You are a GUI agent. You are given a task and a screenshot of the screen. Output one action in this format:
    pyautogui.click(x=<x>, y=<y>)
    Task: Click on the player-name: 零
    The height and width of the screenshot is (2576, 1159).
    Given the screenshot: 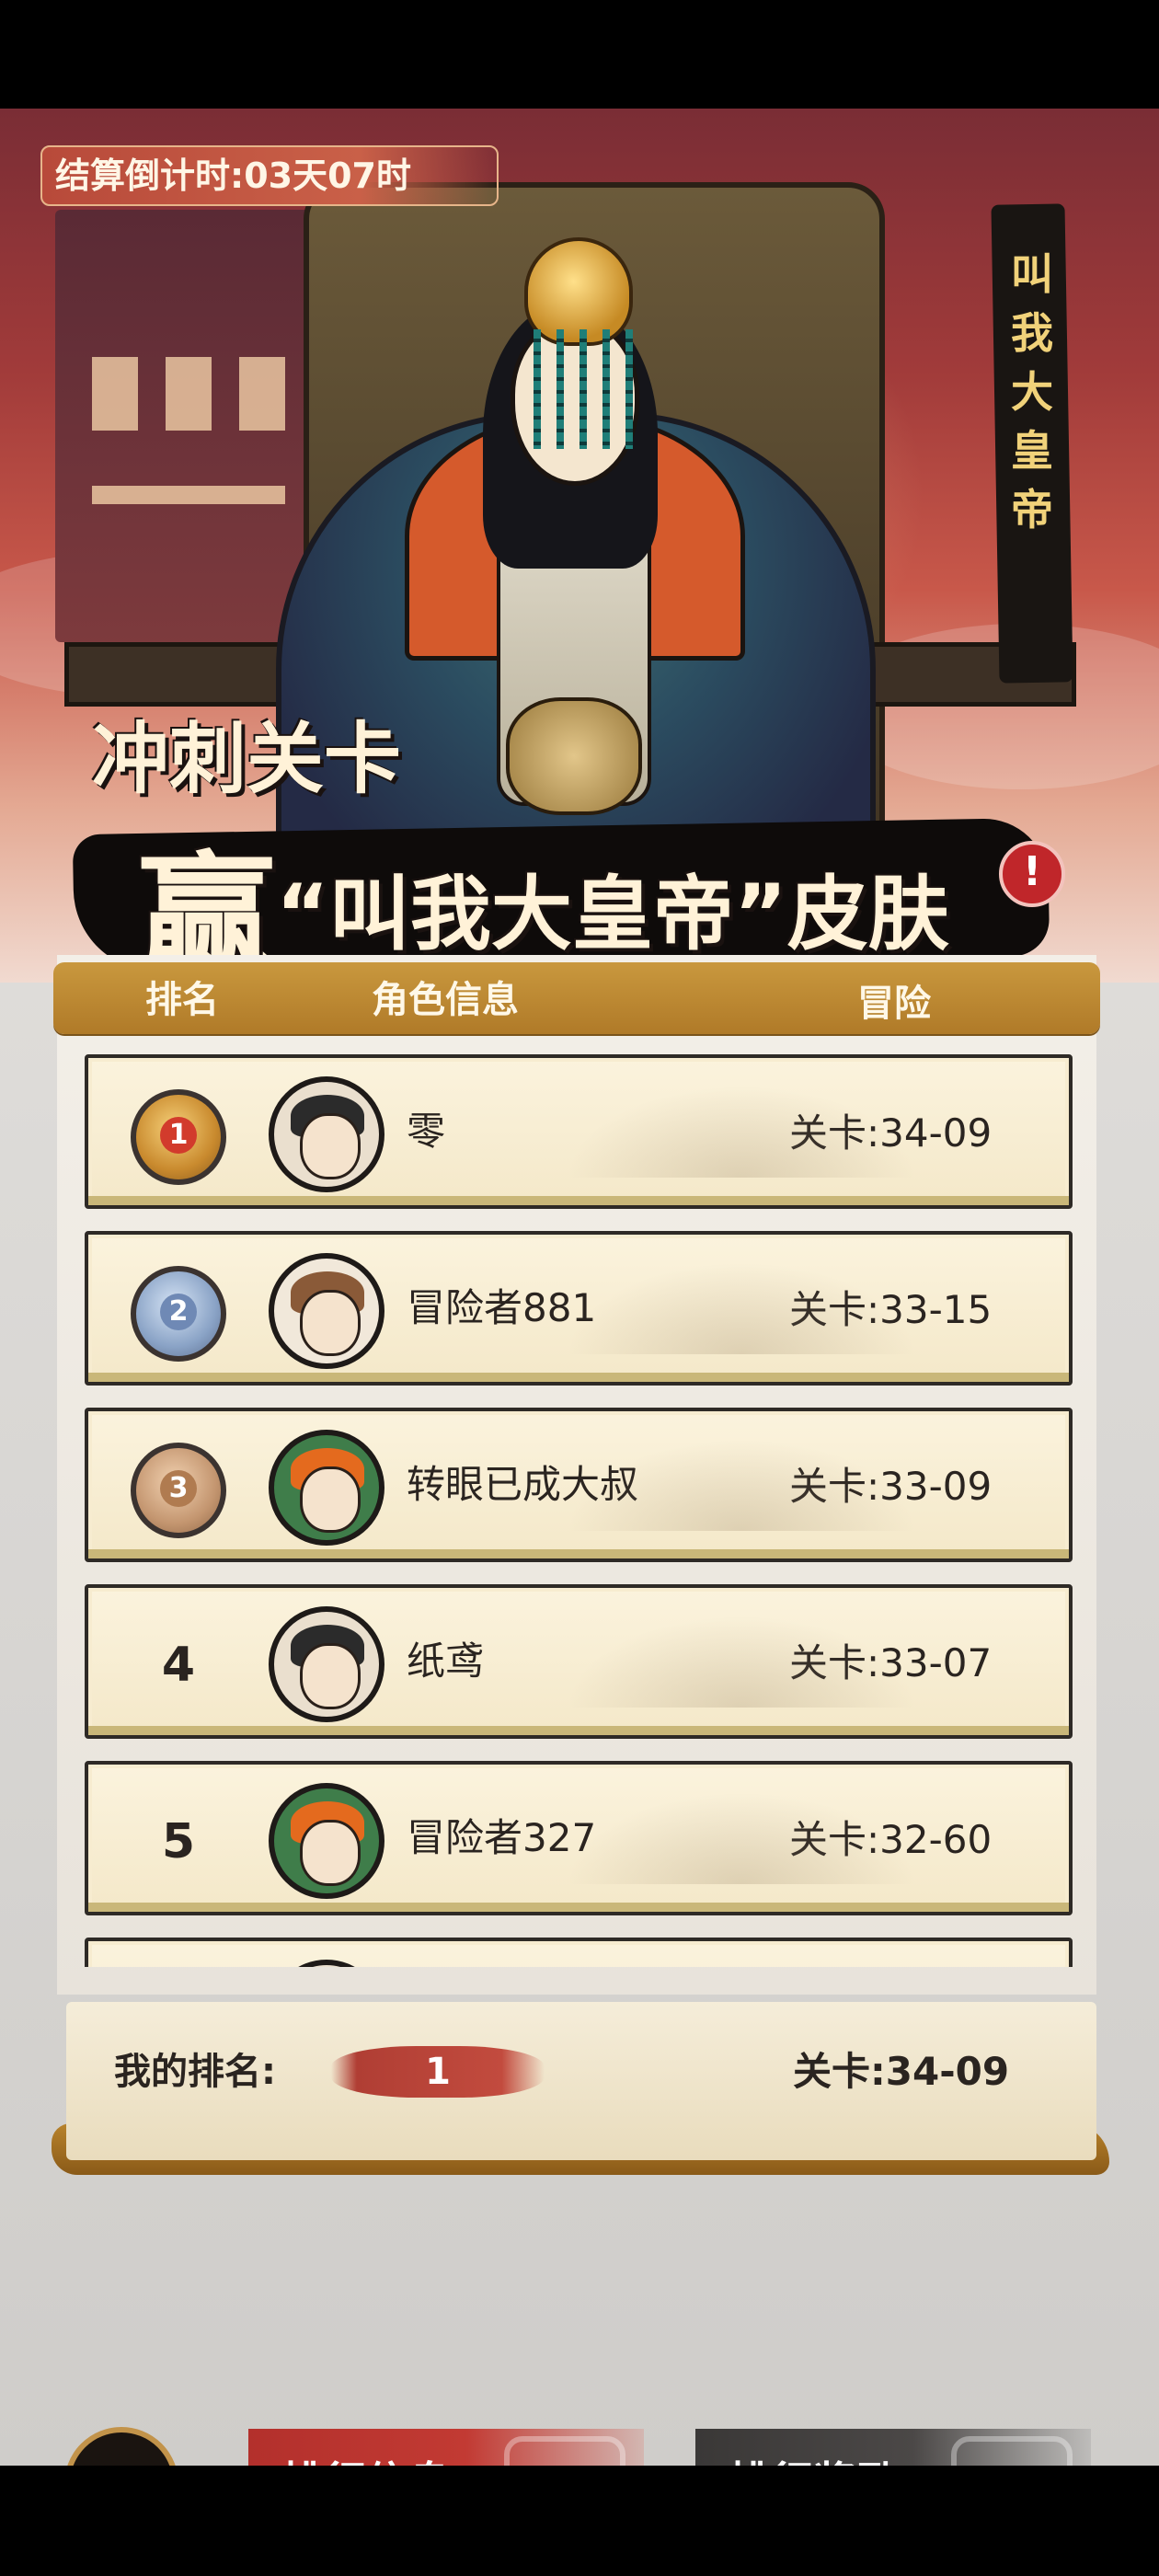 What is the action you would take?
    pyautogui.click(x=426, y=1131)
    